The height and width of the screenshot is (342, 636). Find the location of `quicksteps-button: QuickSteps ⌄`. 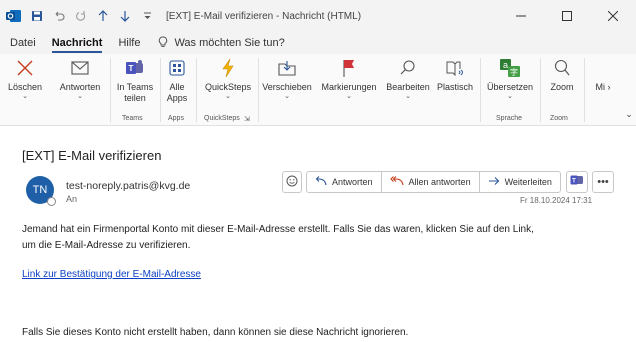

quicksteps-button: QuickSteps ⌄ is located at coordinates (228, 84).